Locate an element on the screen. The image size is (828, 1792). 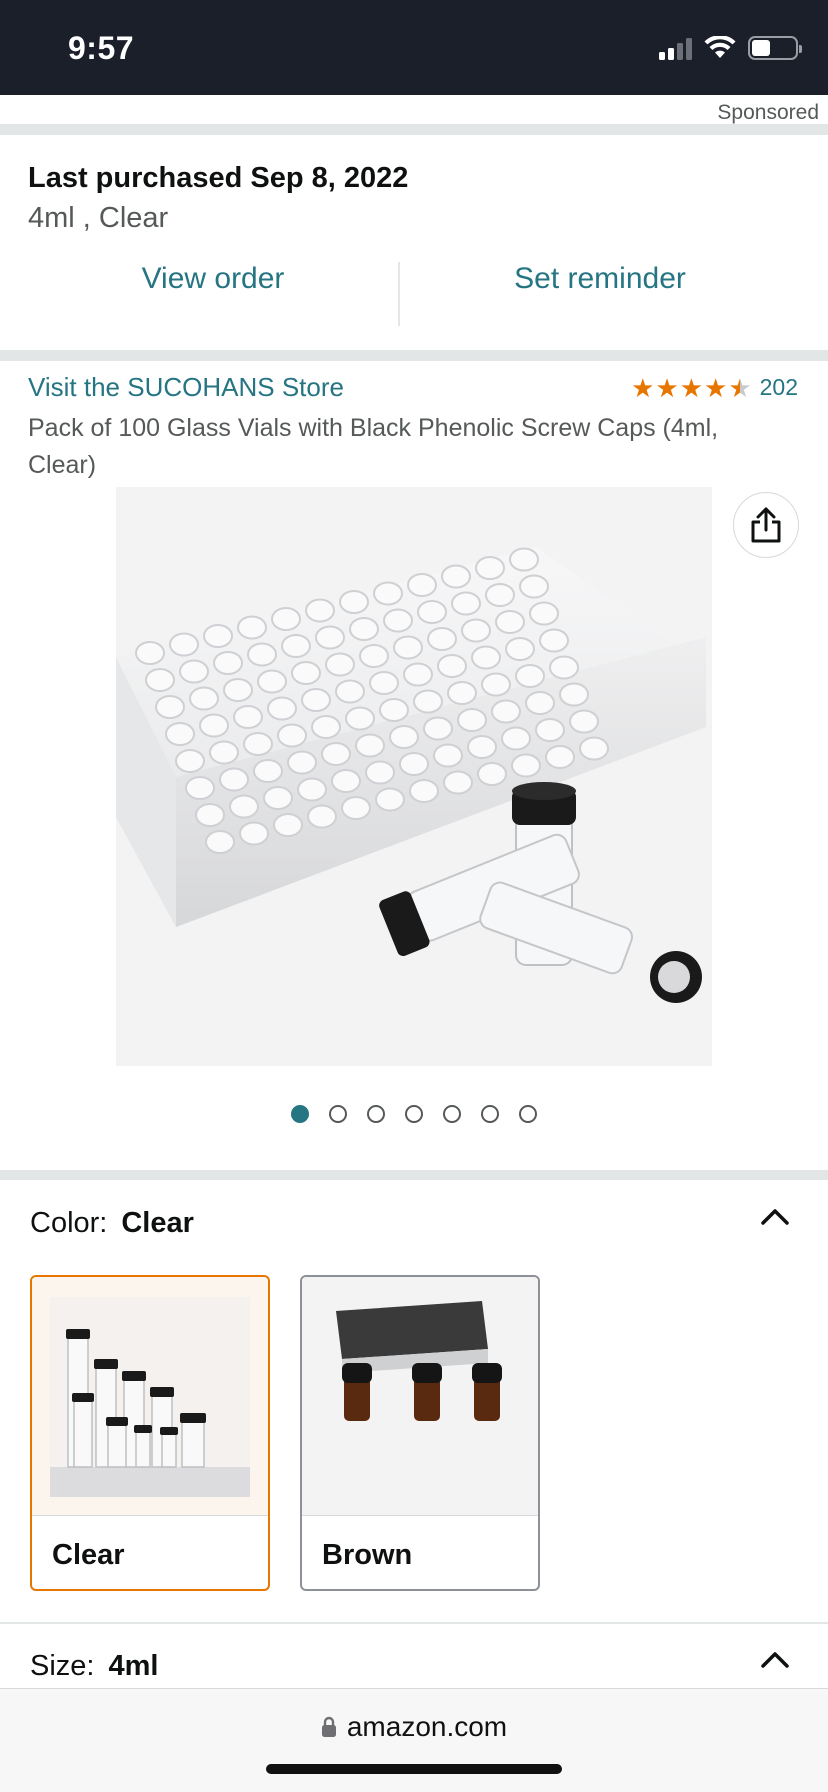
color-option-clear: Clear is located at coordinates (150, 1433).